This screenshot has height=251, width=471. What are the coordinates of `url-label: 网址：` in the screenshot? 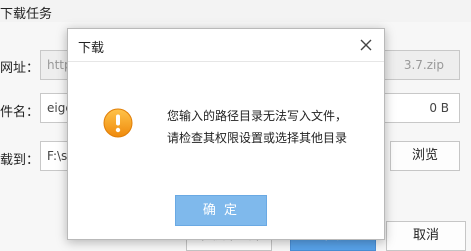 It's located at (20, 68).